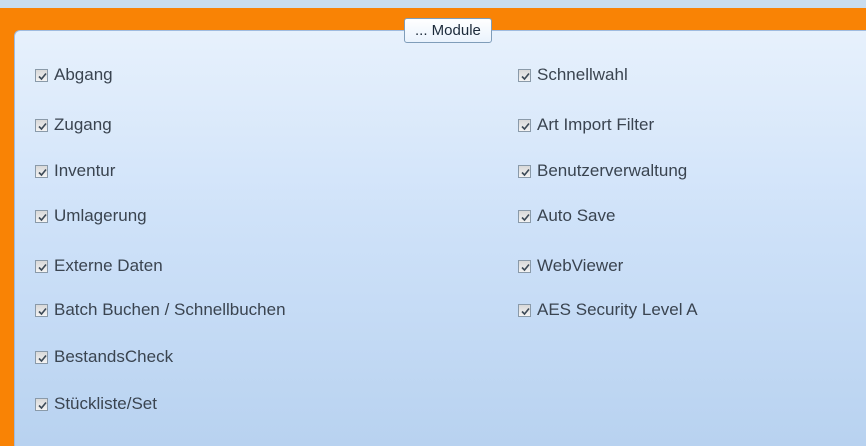 The width and height of the screenshot is (866, 446). I want to click on checkbox-abgang: Abgang, so click(74, 75).